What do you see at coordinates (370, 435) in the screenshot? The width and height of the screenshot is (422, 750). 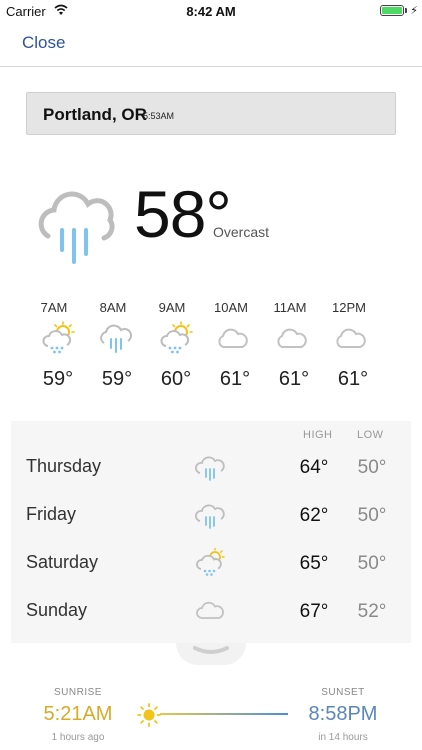 I see `low-column-header: LOW` at bounding box center [370, 435].